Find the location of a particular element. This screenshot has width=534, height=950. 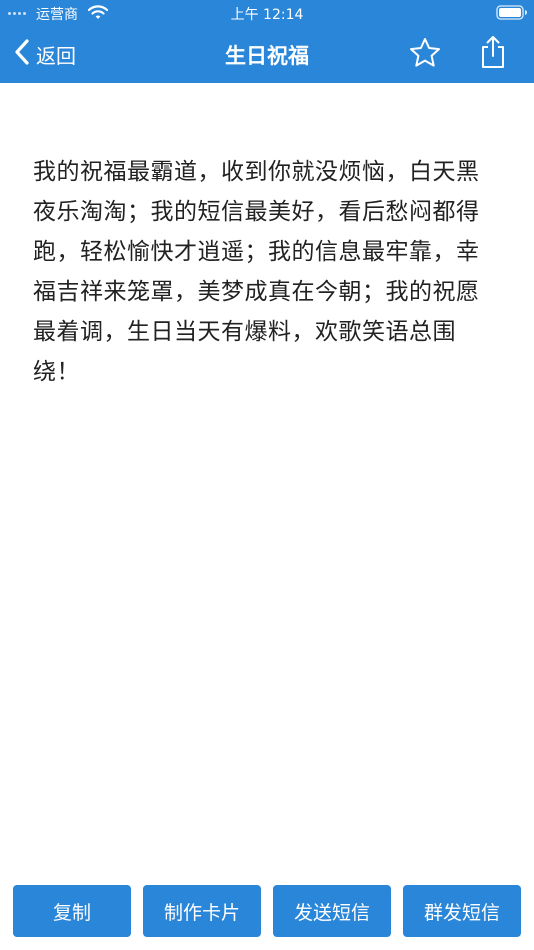

header: 运营商 上午 12:14 返回 生日祝福 is located at coordinates (267, 41).